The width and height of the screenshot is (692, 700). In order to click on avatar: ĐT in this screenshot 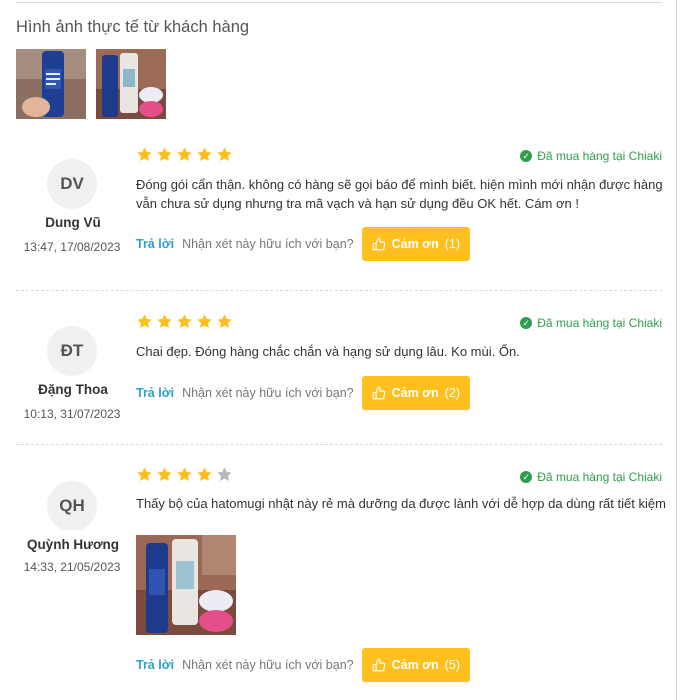, I will do `click(72, 351)`.